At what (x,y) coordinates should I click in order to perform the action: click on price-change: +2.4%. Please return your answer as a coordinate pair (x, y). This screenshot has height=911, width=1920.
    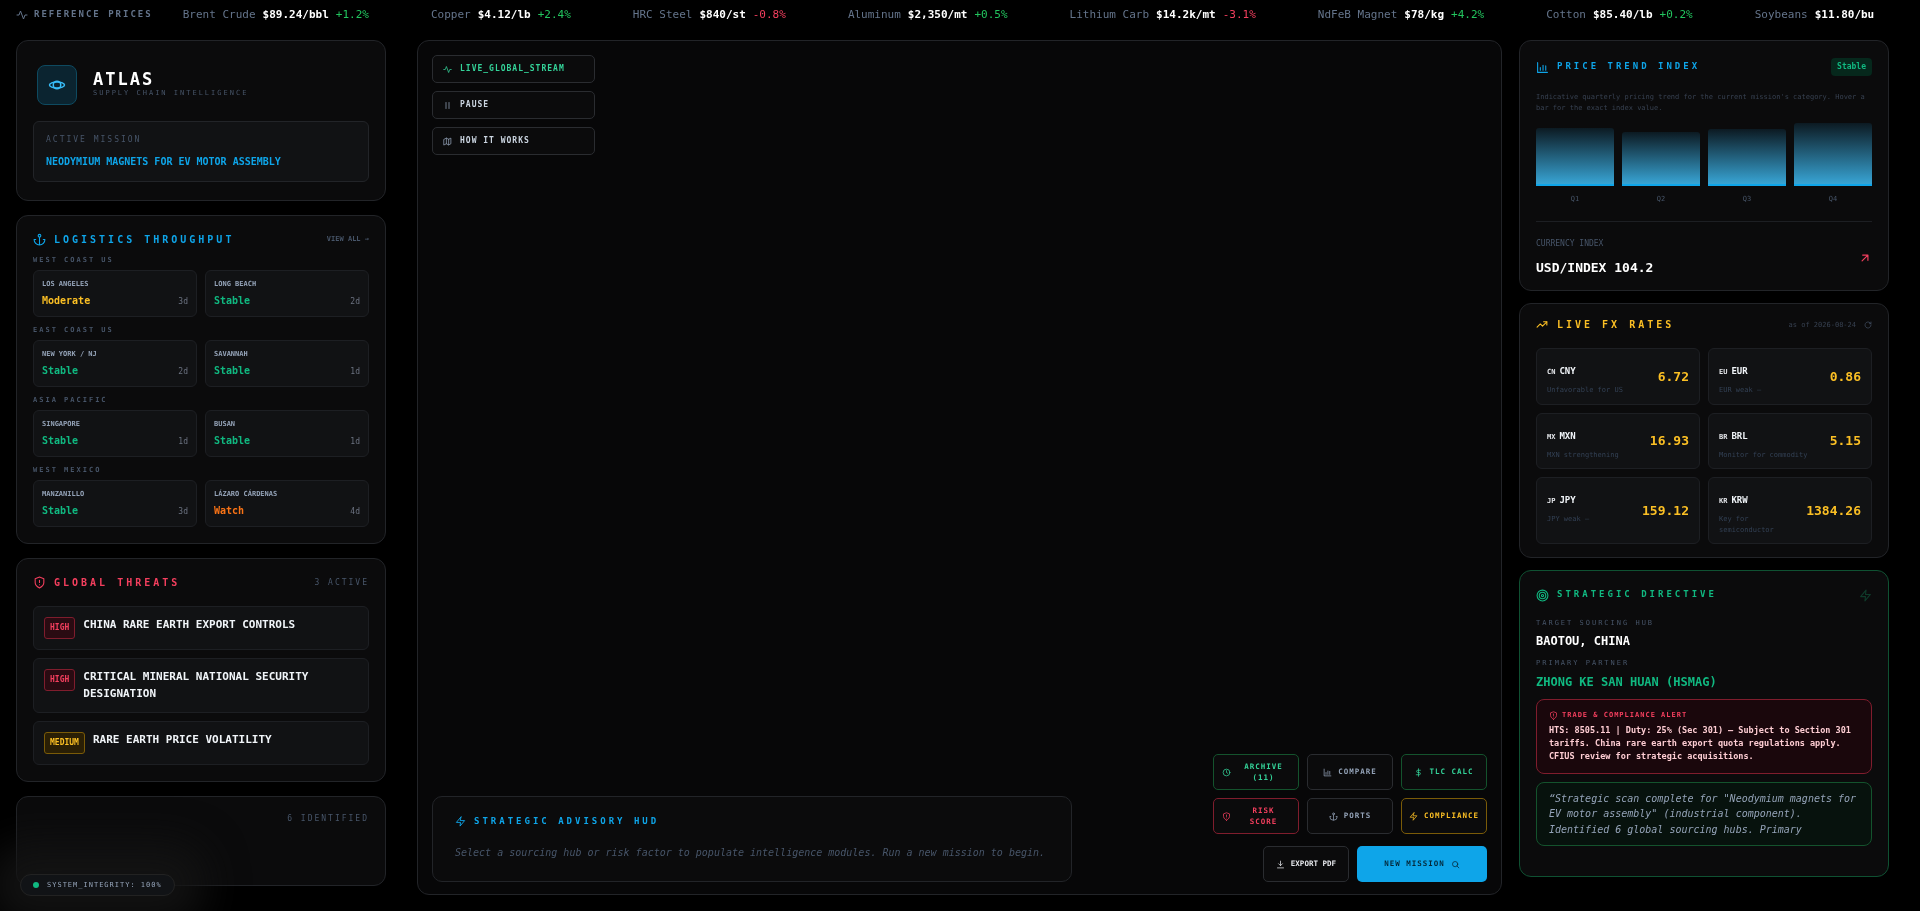
    Looking at the image, I should click on (554, 14).